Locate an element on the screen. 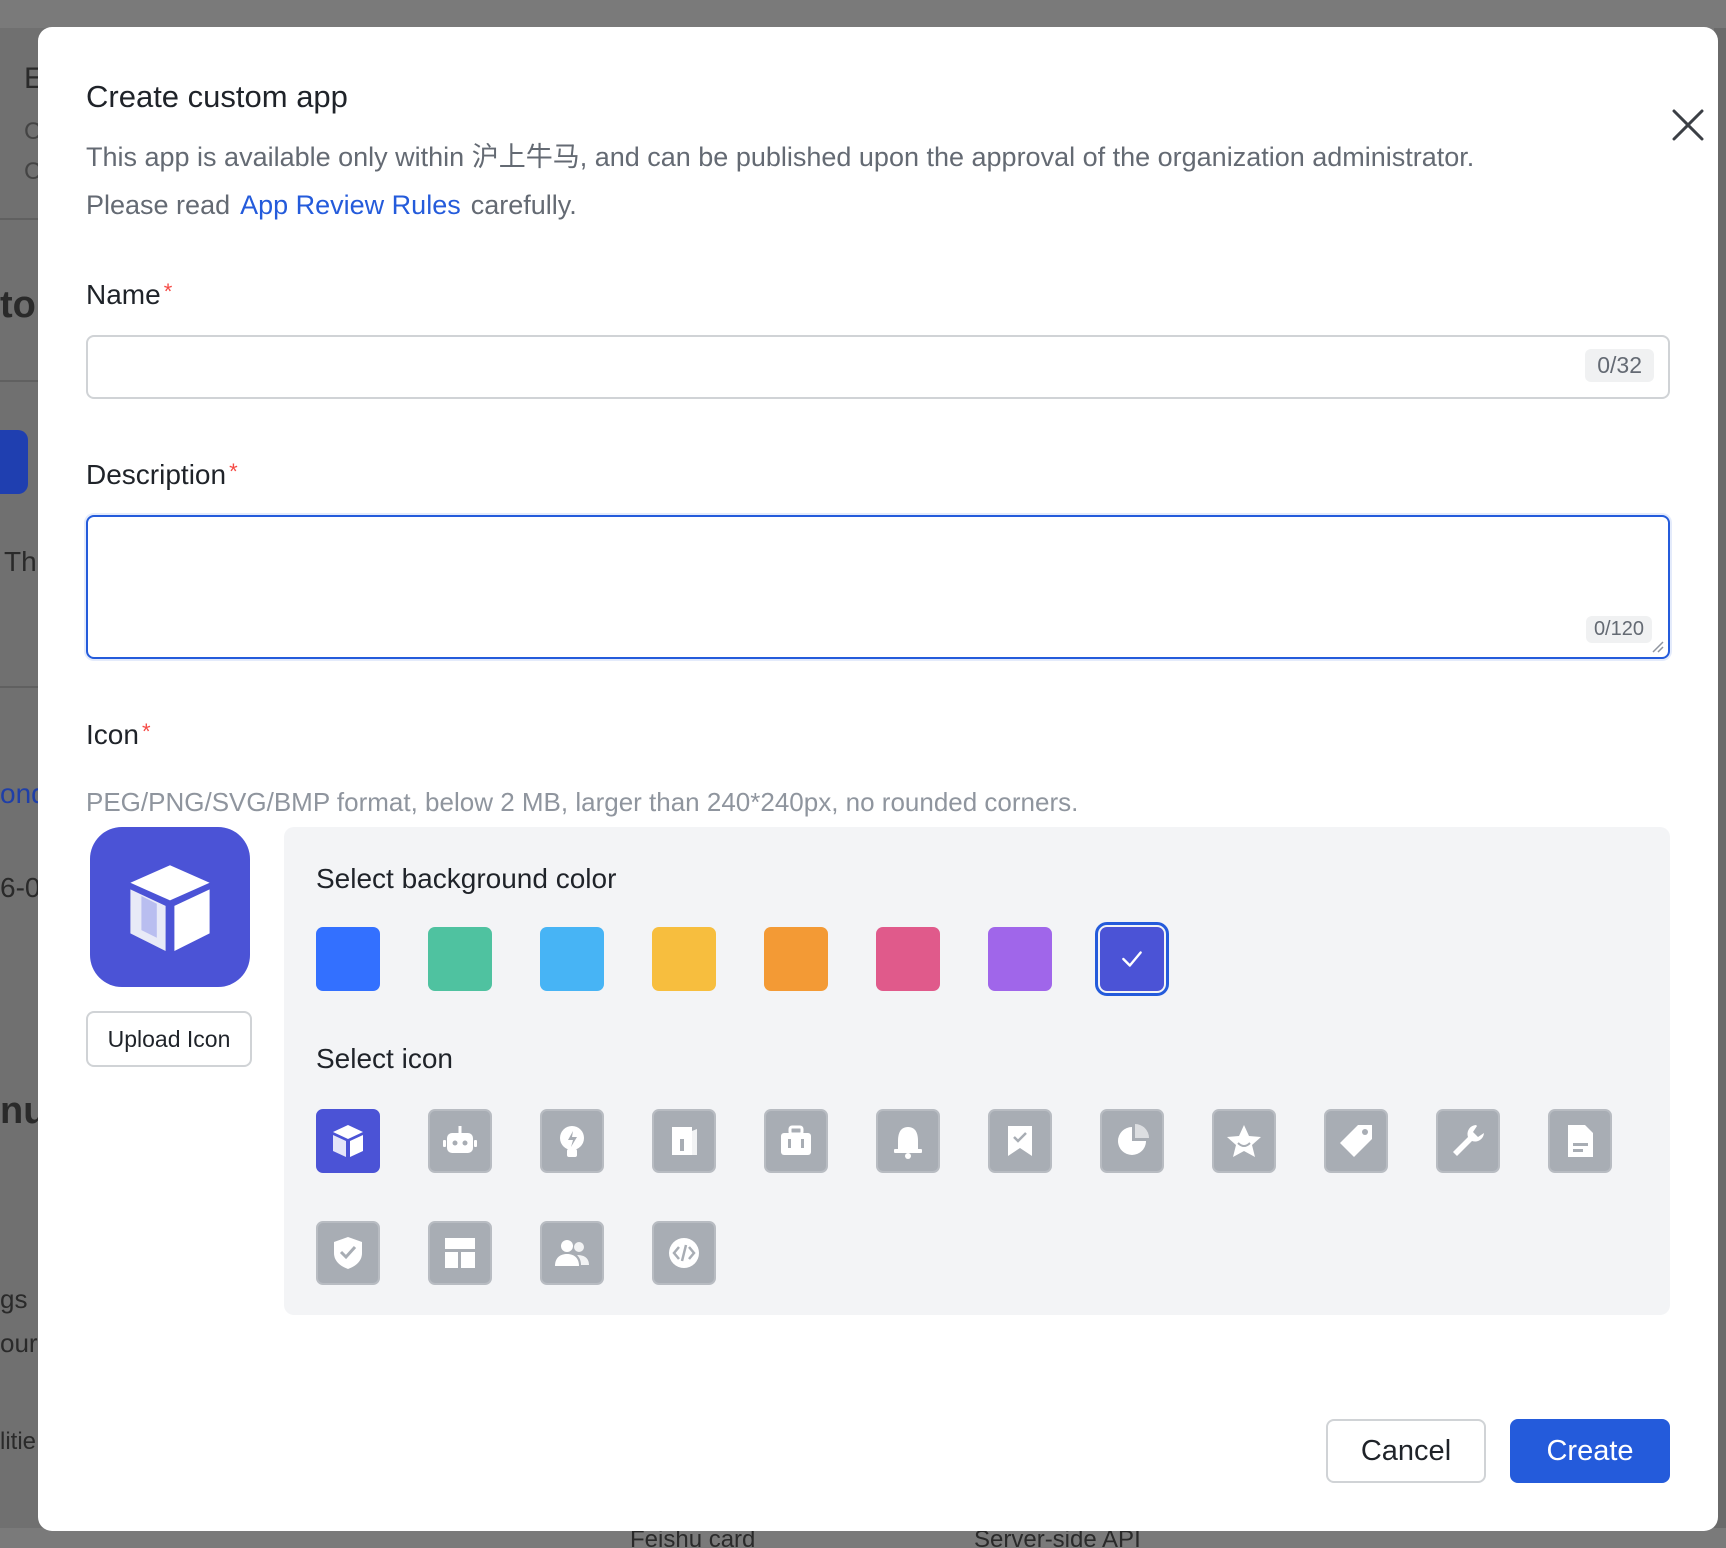 The width and height of the screenshot is (1726, 1548). shield-check-icon is located at coordinates (348, 1253).